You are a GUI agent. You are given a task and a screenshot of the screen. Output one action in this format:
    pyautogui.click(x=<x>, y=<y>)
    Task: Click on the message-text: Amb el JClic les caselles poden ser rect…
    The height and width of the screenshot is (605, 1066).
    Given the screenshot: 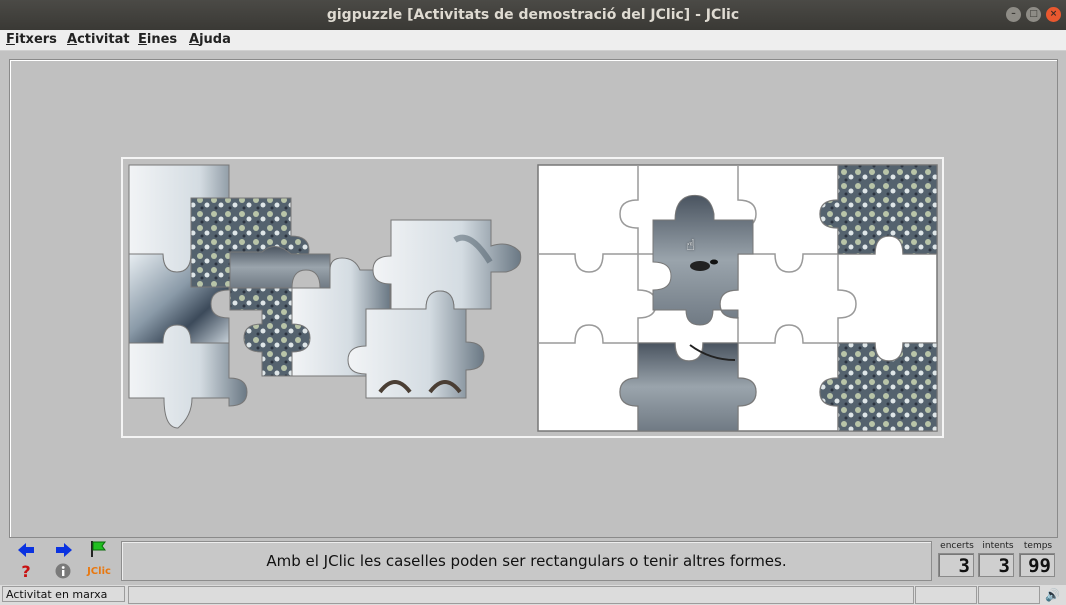 What is the action you would take?
    pyautogui.click(x=526, y=561)
    